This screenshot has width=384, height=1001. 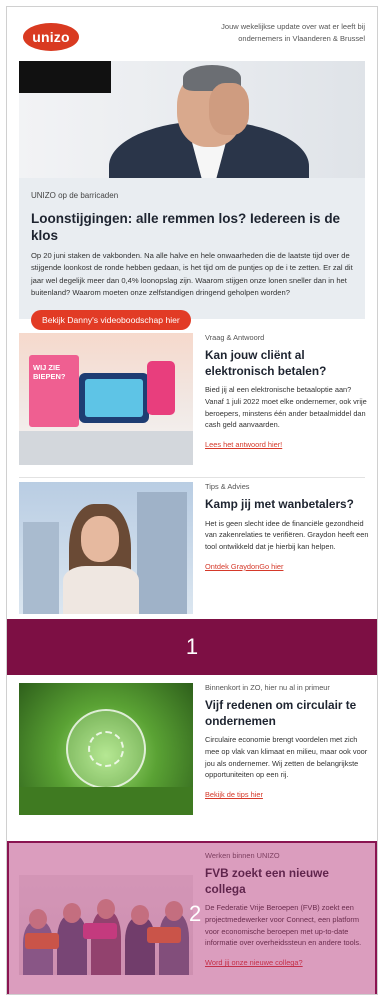 What do you see at coordinates (235, 337) in the screenshot?
I see `article-kicker: Vraag & Antwoord` at bounding box center [235, 337].